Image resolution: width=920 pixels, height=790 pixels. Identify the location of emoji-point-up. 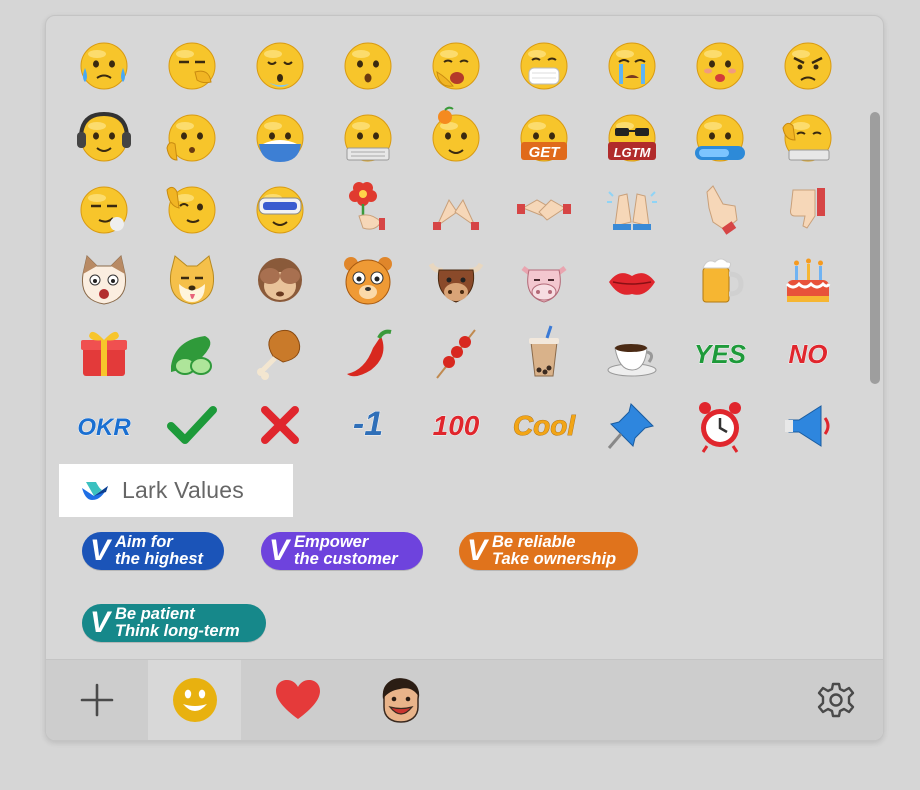
(720, 209).